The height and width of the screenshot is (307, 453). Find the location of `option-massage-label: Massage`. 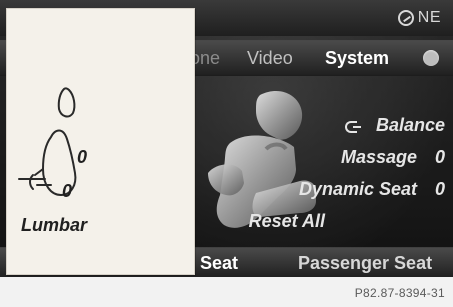

option-massage-label: Massage is located at coordinates (378, 157).